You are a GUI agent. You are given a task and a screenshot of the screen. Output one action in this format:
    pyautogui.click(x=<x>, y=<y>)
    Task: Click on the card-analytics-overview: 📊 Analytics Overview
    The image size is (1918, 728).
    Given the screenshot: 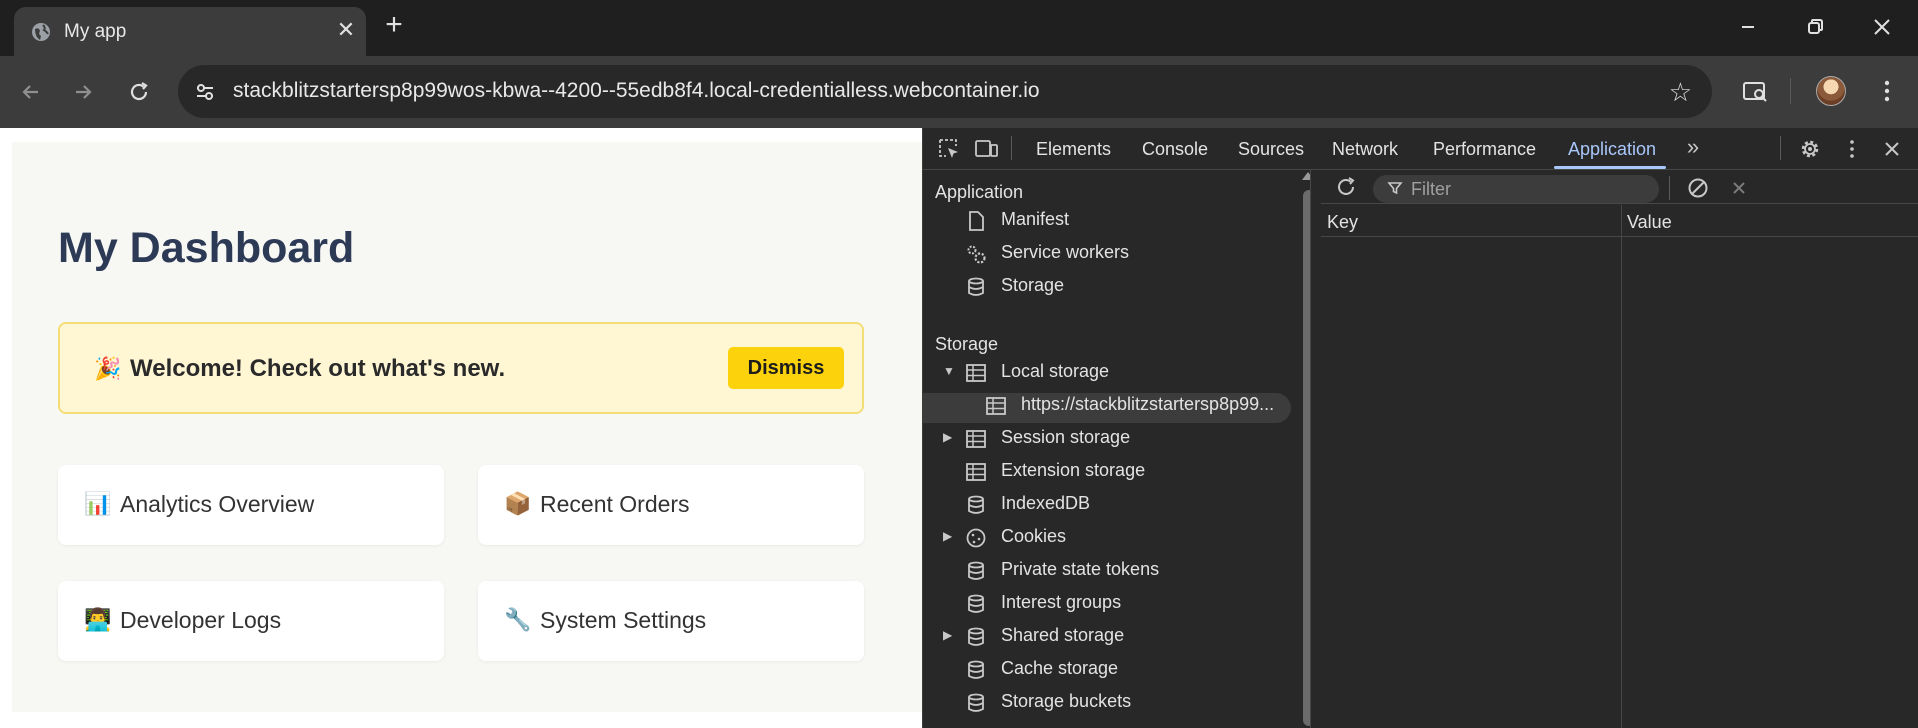 What is the action you would take?
    pyautogui.click(x=251, y=505)
    